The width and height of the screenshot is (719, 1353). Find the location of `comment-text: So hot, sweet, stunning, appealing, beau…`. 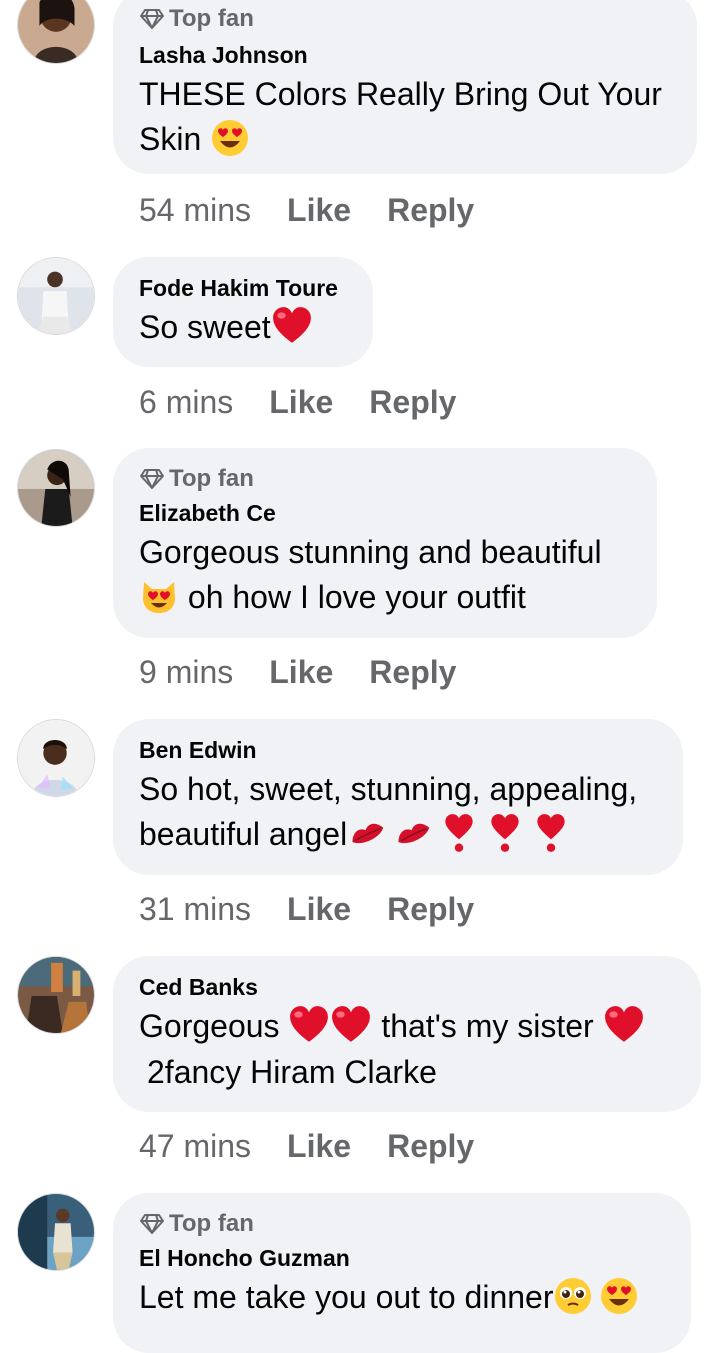

comment-text: So hot, sweet, stunning, appealing, beau… is located at coordinates (398, 812).